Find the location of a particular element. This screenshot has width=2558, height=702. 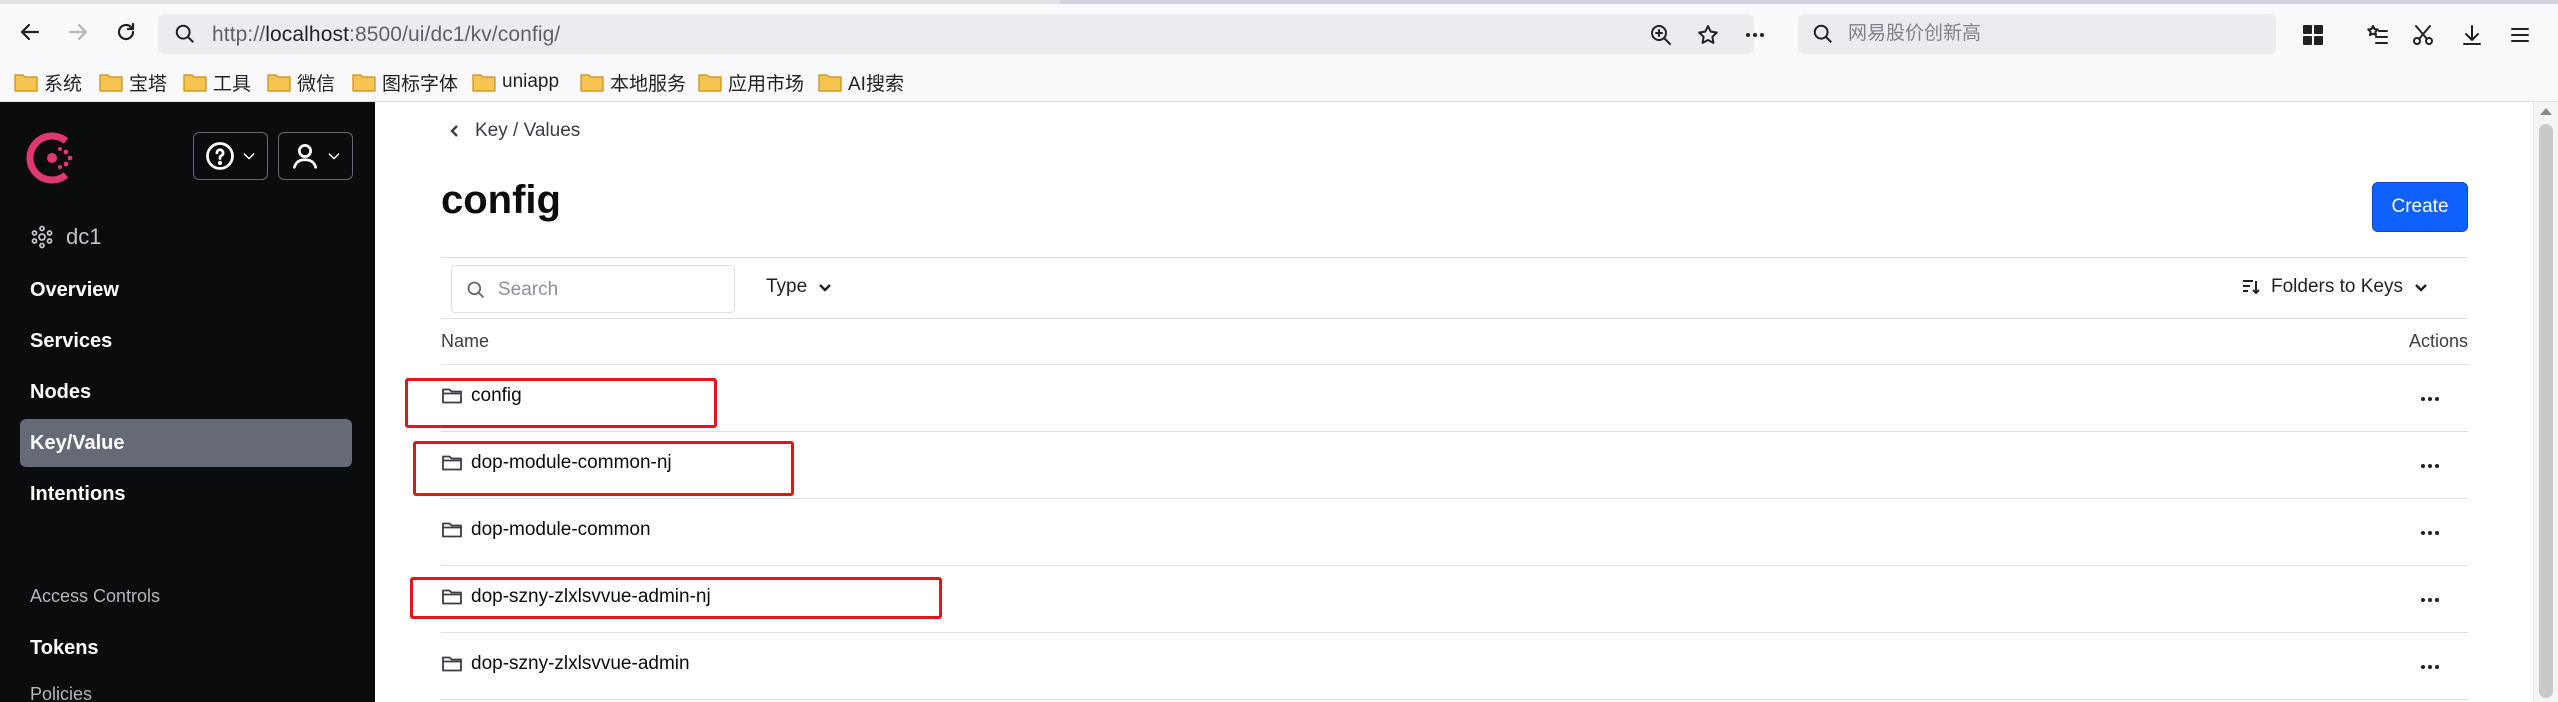

web-search-input is located at coordinates (2048, 34).